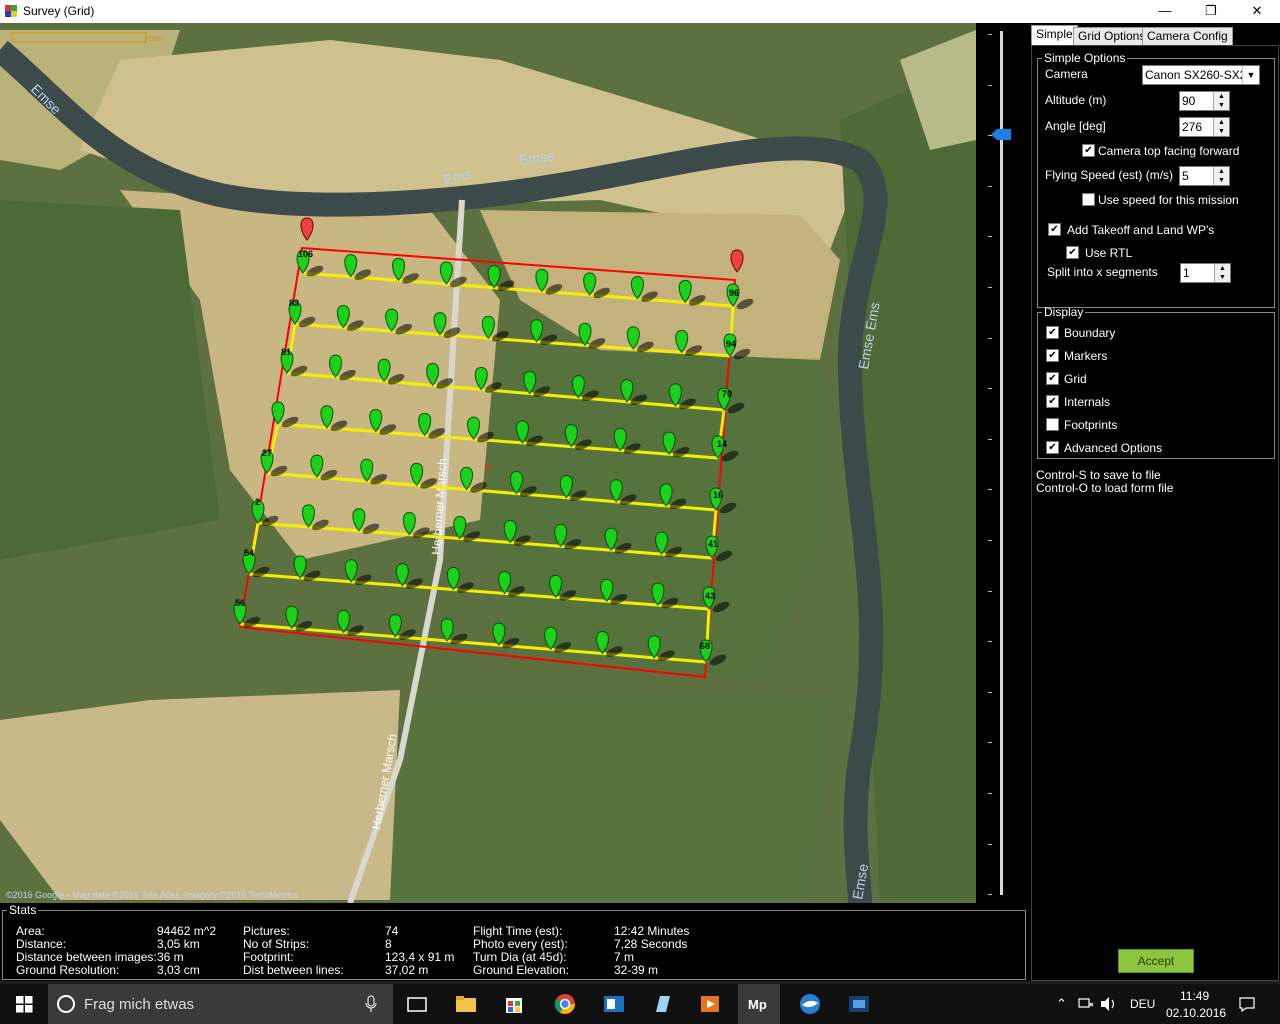 This screenshot has height=1024, width=1280. Describe the element at coordinates (1061, 1004) in the screenshot. I see `chevron-up-icon: ⌃` at that location.